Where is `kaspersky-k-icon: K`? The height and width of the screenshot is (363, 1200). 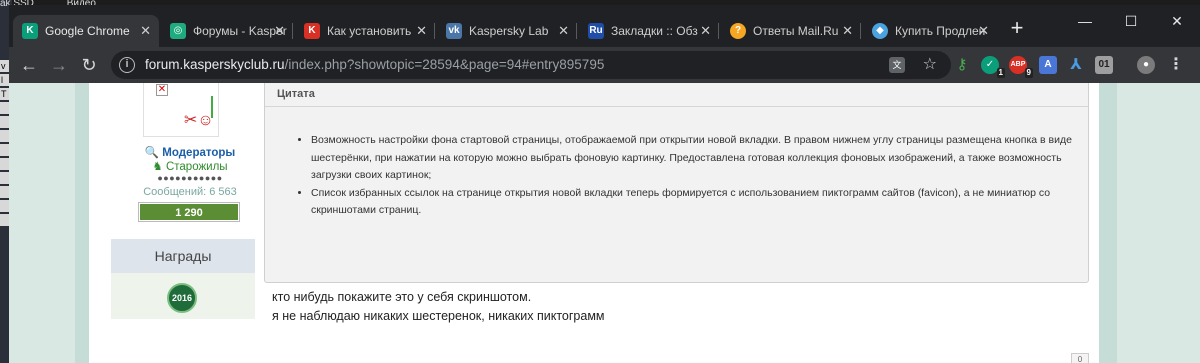
kaspersky-k-icon: K is located at coordinates (30, 31).